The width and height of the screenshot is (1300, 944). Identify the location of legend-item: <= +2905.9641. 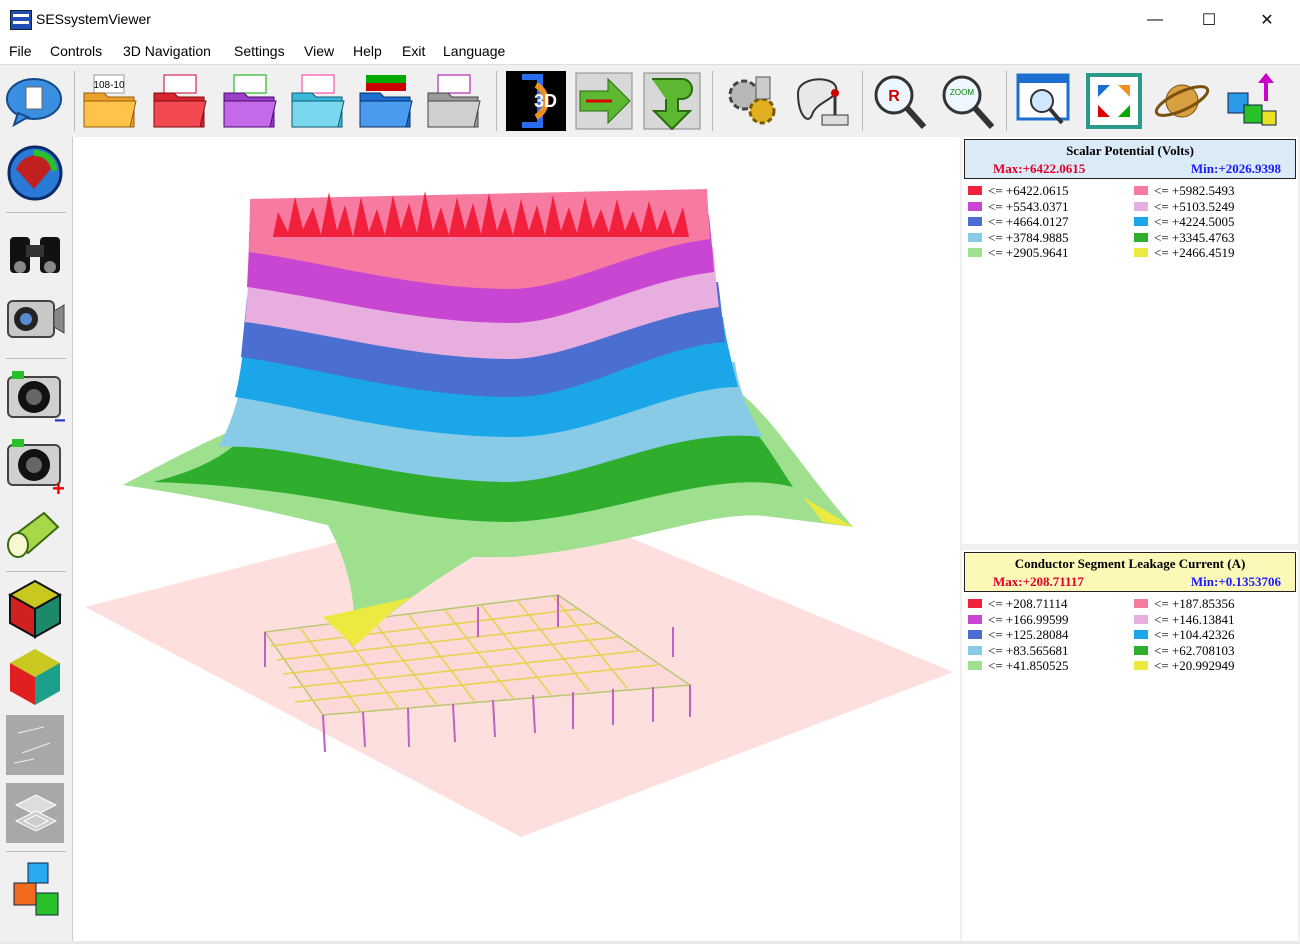
(1048, 252).